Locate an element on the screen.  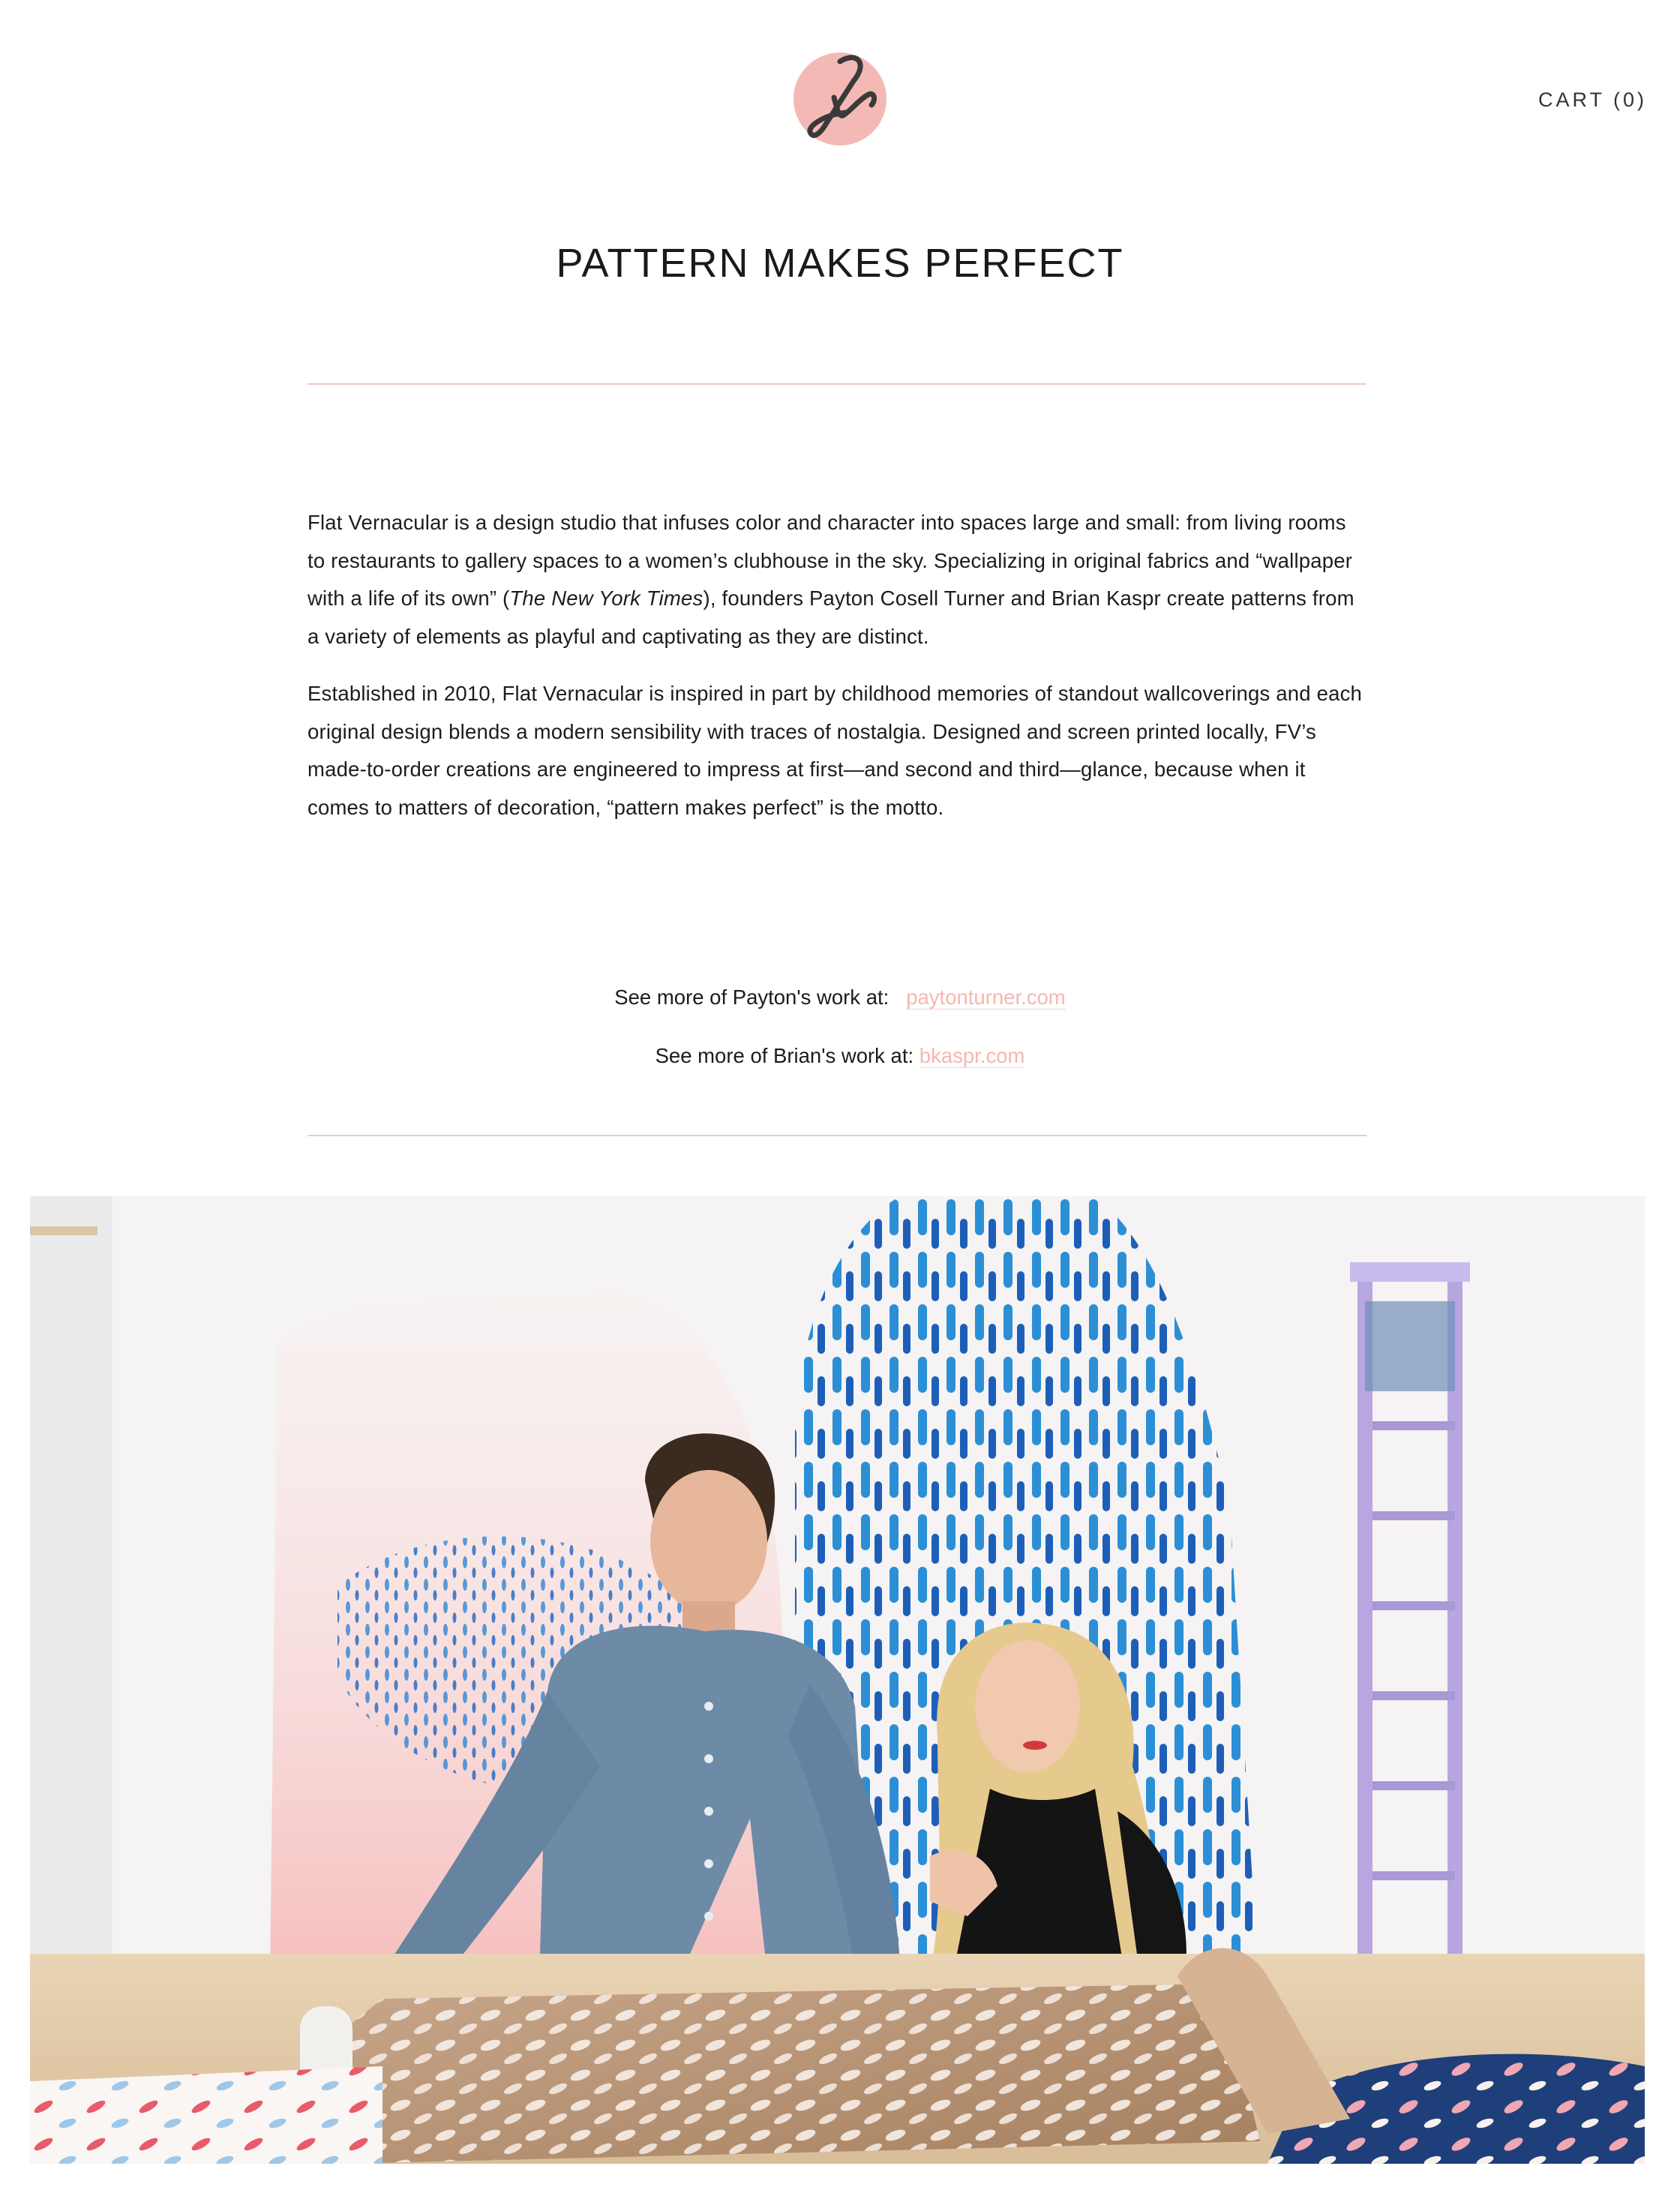
intro-p1-publication: The New York Times is located at coordinates (606, 598).